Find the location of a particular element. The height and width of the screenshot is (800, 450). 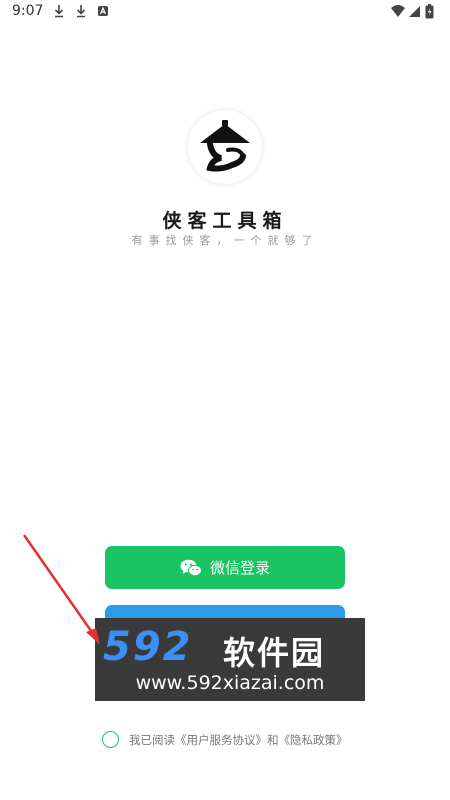

watermark-url: www.592xiazai.com is located at coordinates (230, 683).